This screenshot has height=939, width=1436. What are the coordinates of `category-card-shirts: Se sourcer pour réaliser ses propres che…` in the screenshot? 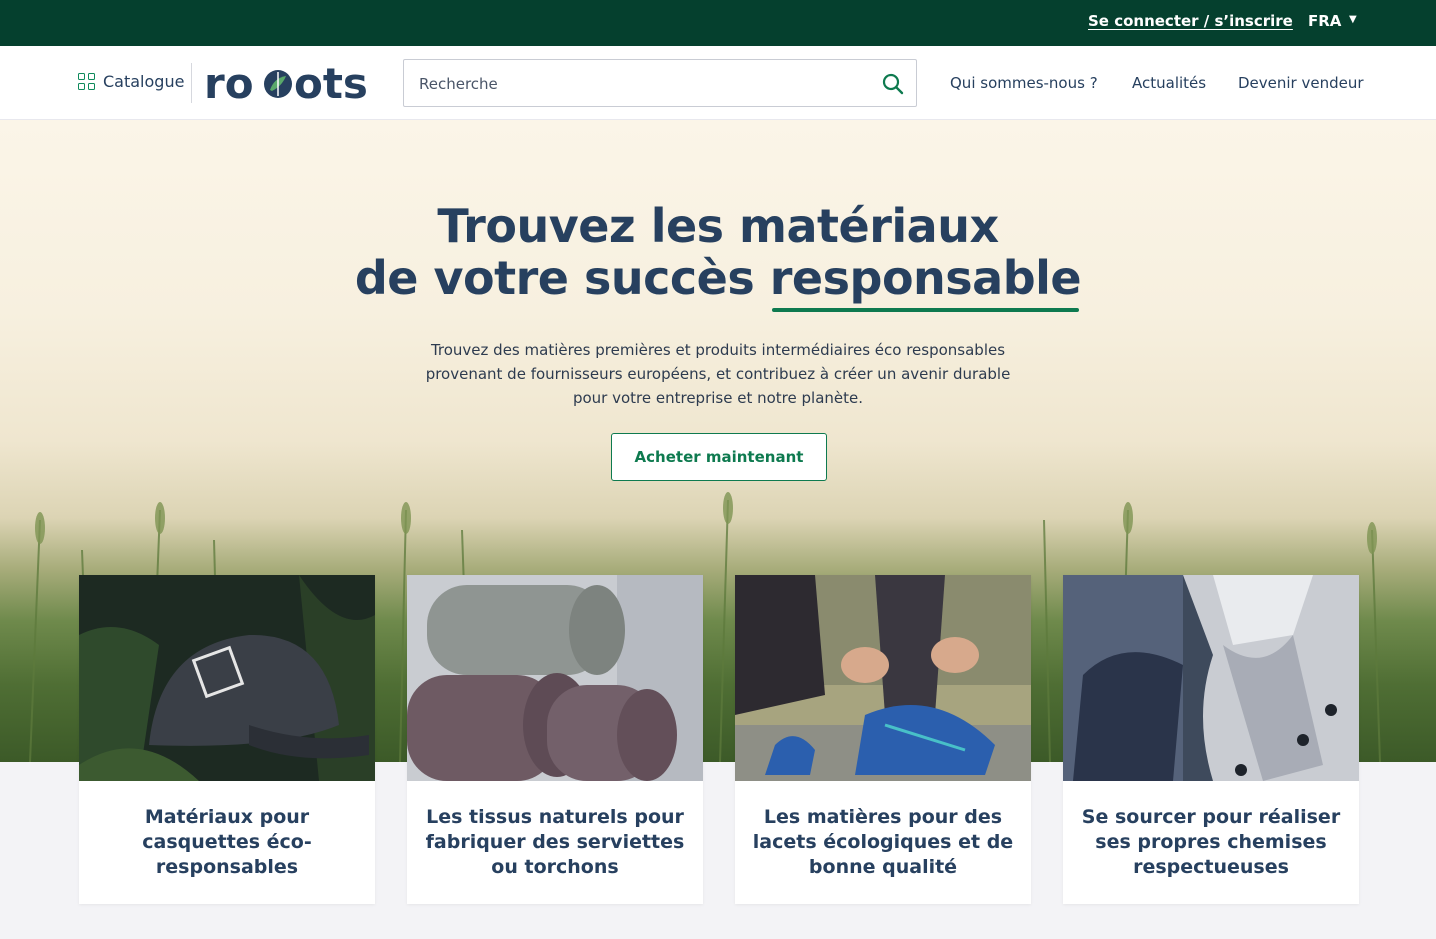 It's located at (1211, 739).